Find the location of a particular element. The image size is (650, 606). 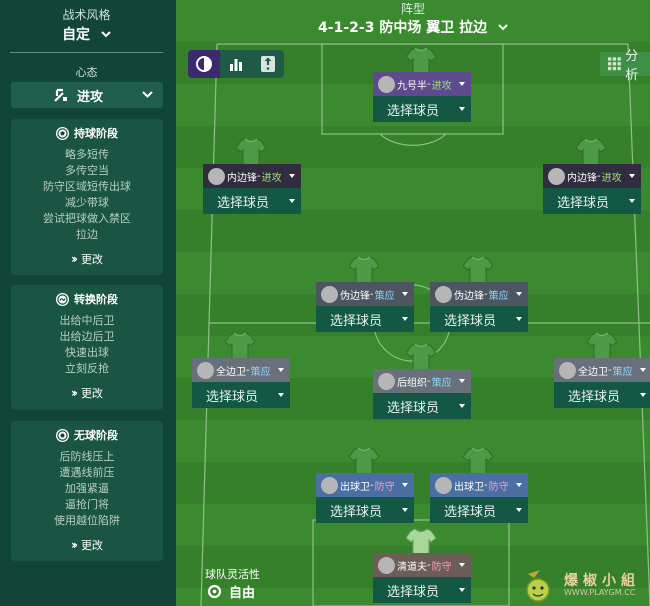

watermark-text: 爆椒小組 is located at coordinates (602, 581).